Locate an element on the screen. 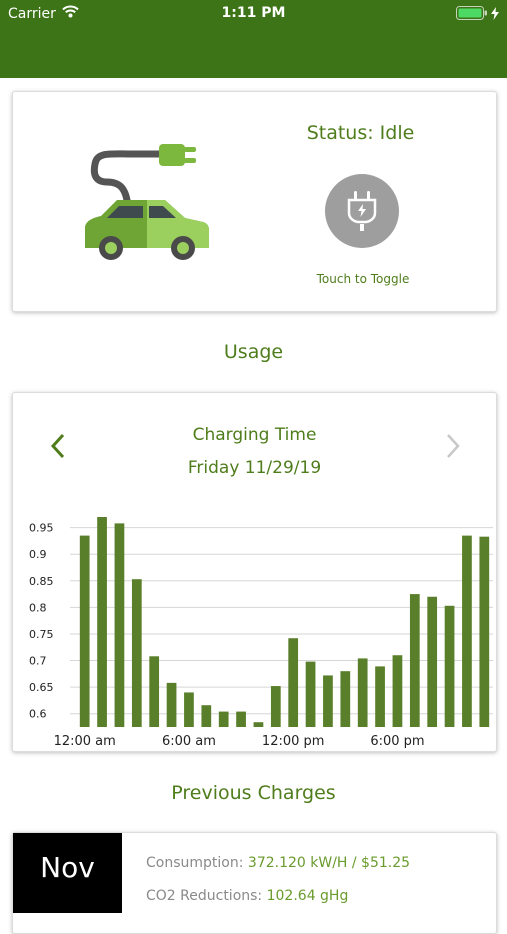 The image size is (507, 934). consumption-line: Consumption: 372.120 kW/H / $51.25 is located at coordinates (278, 863).